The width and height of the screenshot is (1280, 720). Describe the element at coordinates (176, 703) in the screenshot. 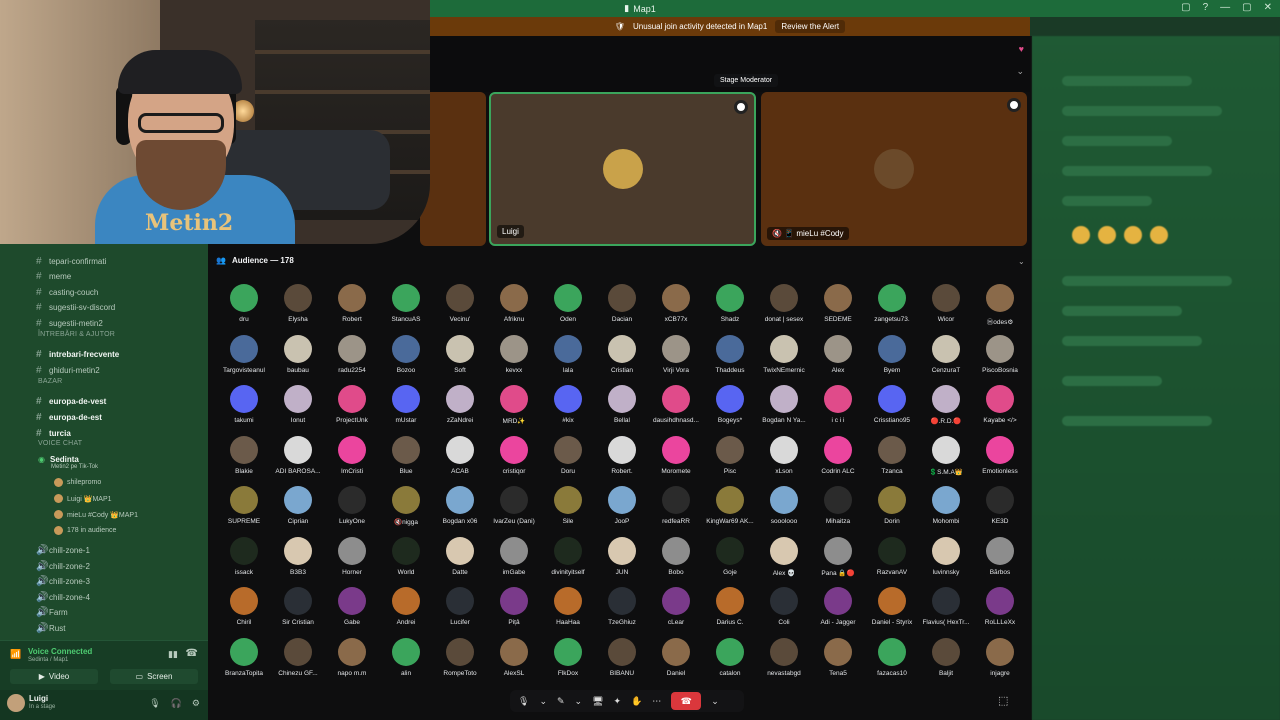

I see `headphones-icon: 🎧` at that location.